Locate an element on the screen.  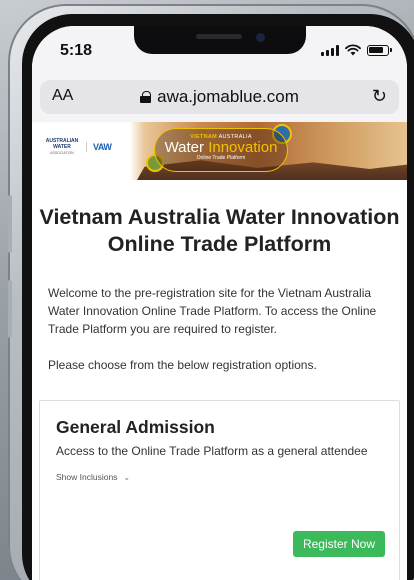
vaw-logo: VAW is located at coordinates (99, 147).